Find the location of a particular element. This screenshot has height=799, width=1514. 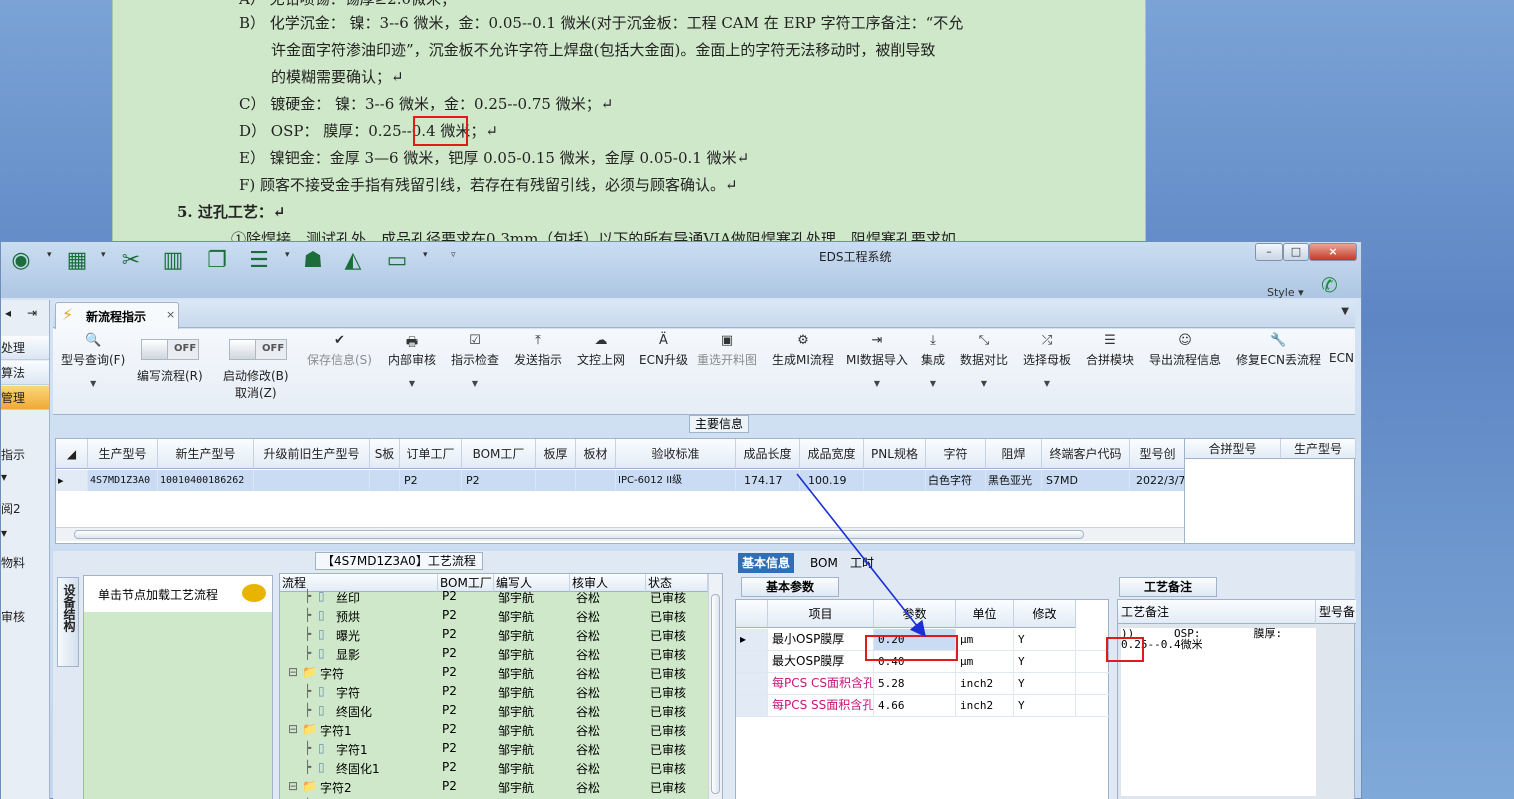

horizontal-scrollbar is located at coordinates (620, 534).